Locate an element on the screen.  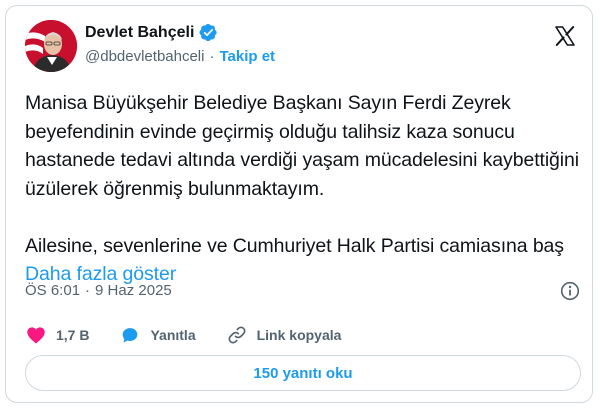
read-replies-button: 150 yanıtı oku is located at coordinates (303, 373).